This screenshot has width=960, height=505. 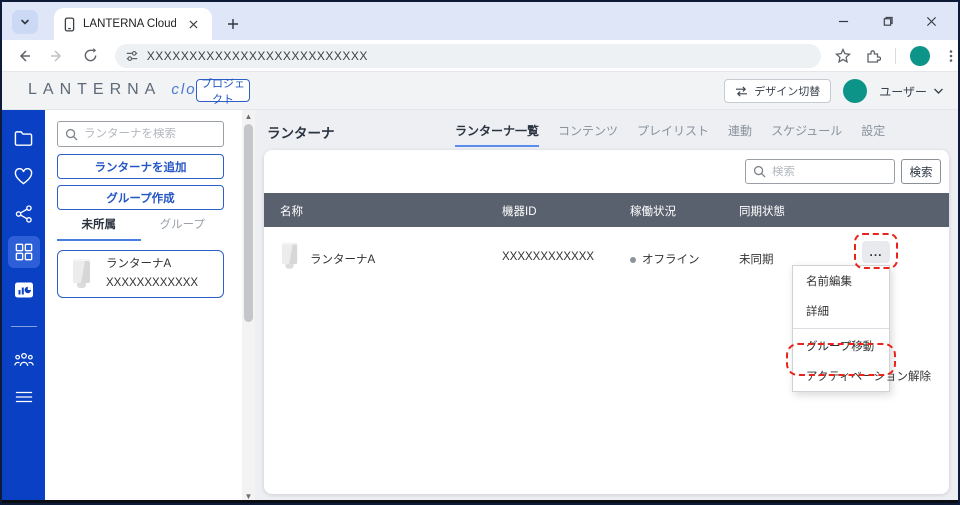 I want to click on tab-settings: 設定, so click(x=873, y=134).